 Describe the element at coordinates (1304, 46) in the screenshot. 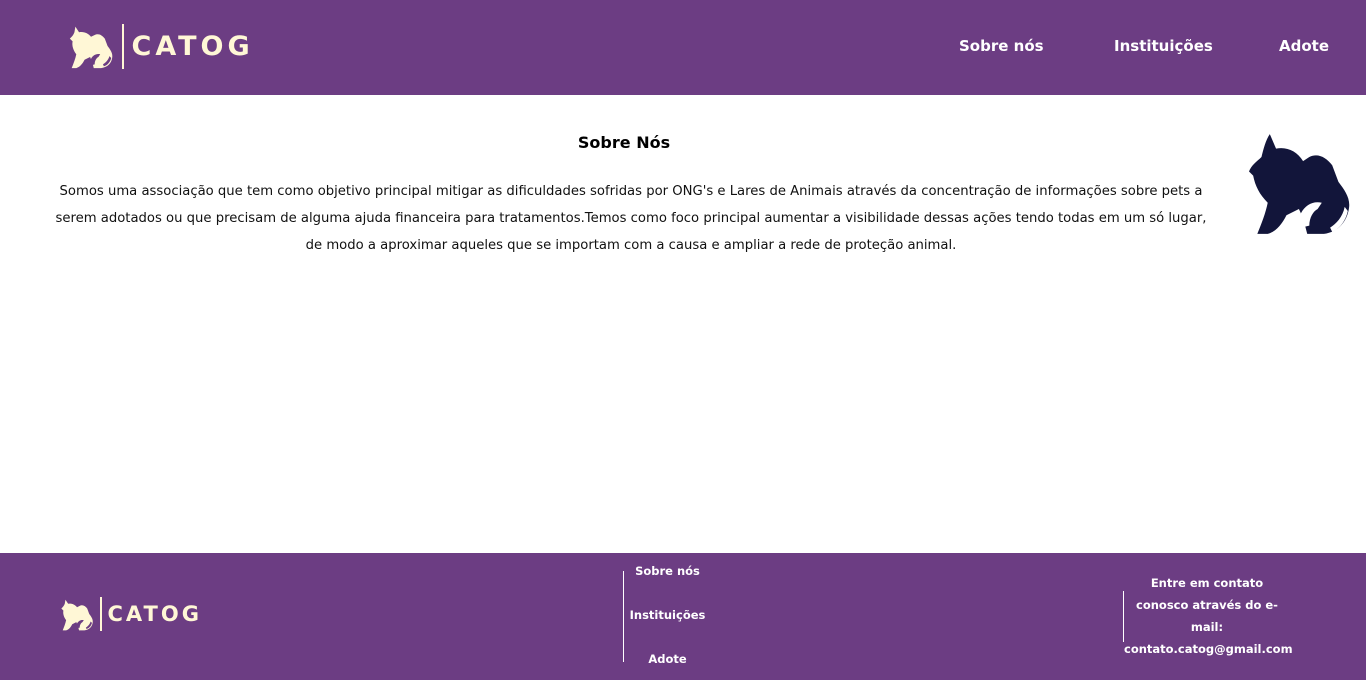

I see `nav-adote: Adote` at that location.